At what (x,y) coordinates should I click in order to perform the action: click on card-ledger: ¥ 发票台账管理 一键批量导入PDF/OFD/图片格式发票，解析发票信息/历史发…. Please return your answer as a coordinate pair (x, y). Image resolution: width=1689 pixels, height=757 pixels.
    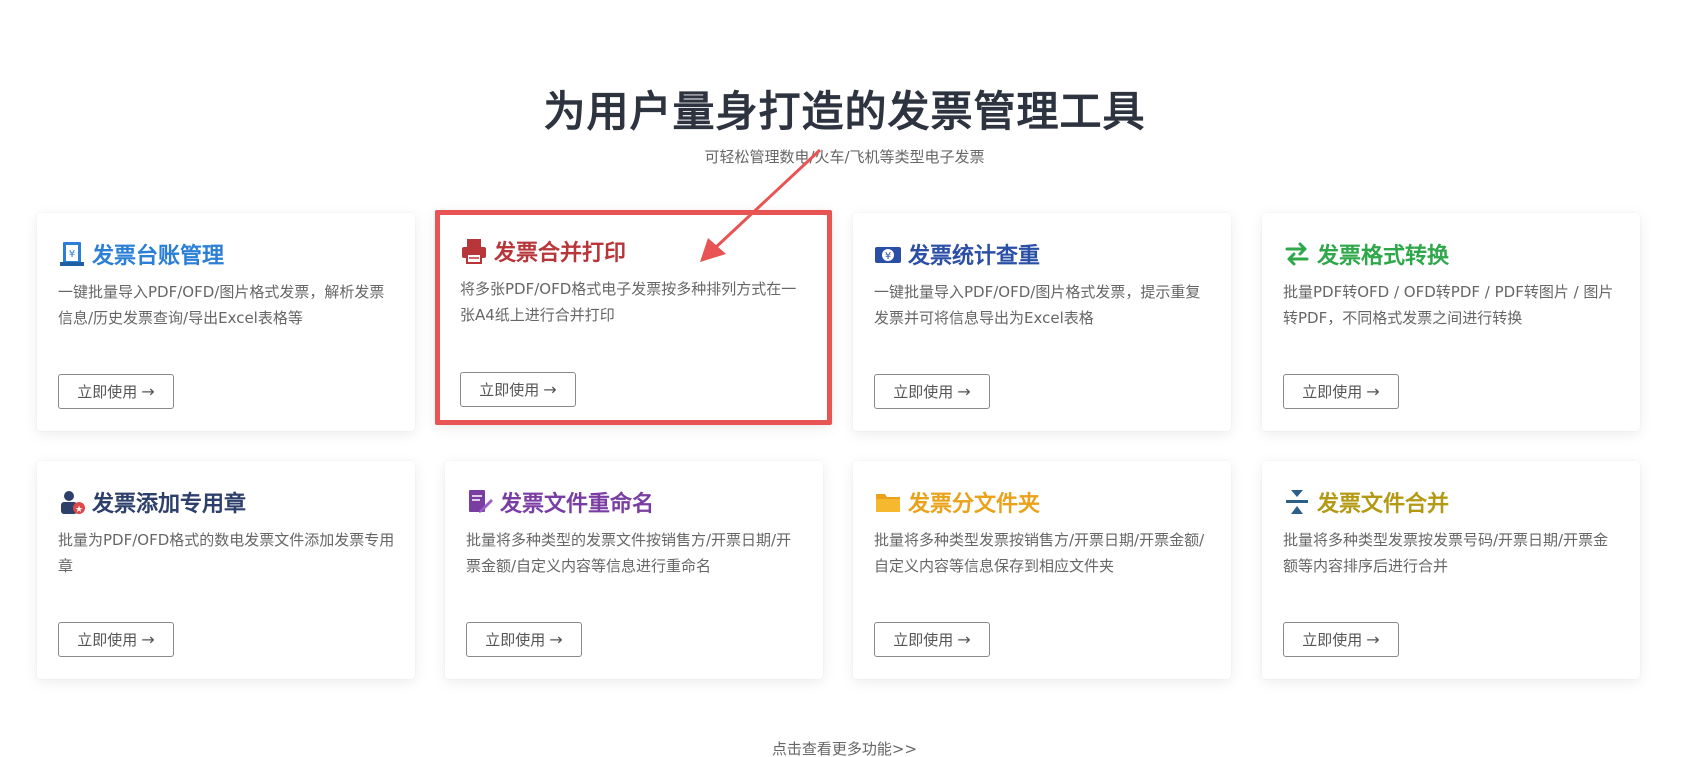
    Looking at the image, I should click on (226, 322).